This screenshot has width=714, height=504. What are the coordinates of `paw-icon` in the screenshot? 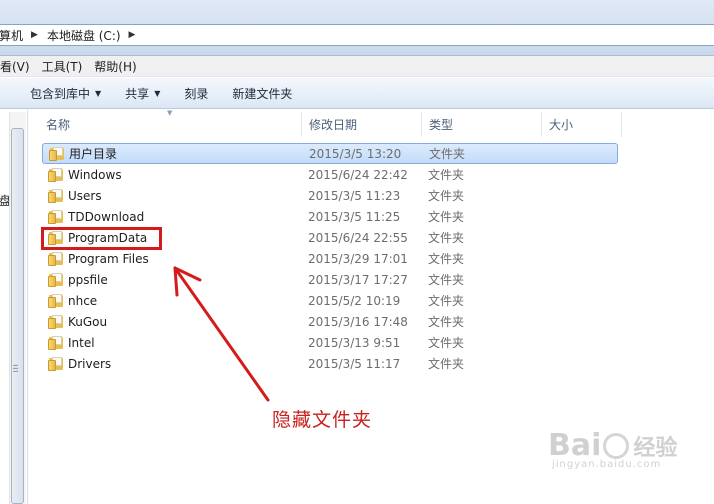 It's located at (616, 445).